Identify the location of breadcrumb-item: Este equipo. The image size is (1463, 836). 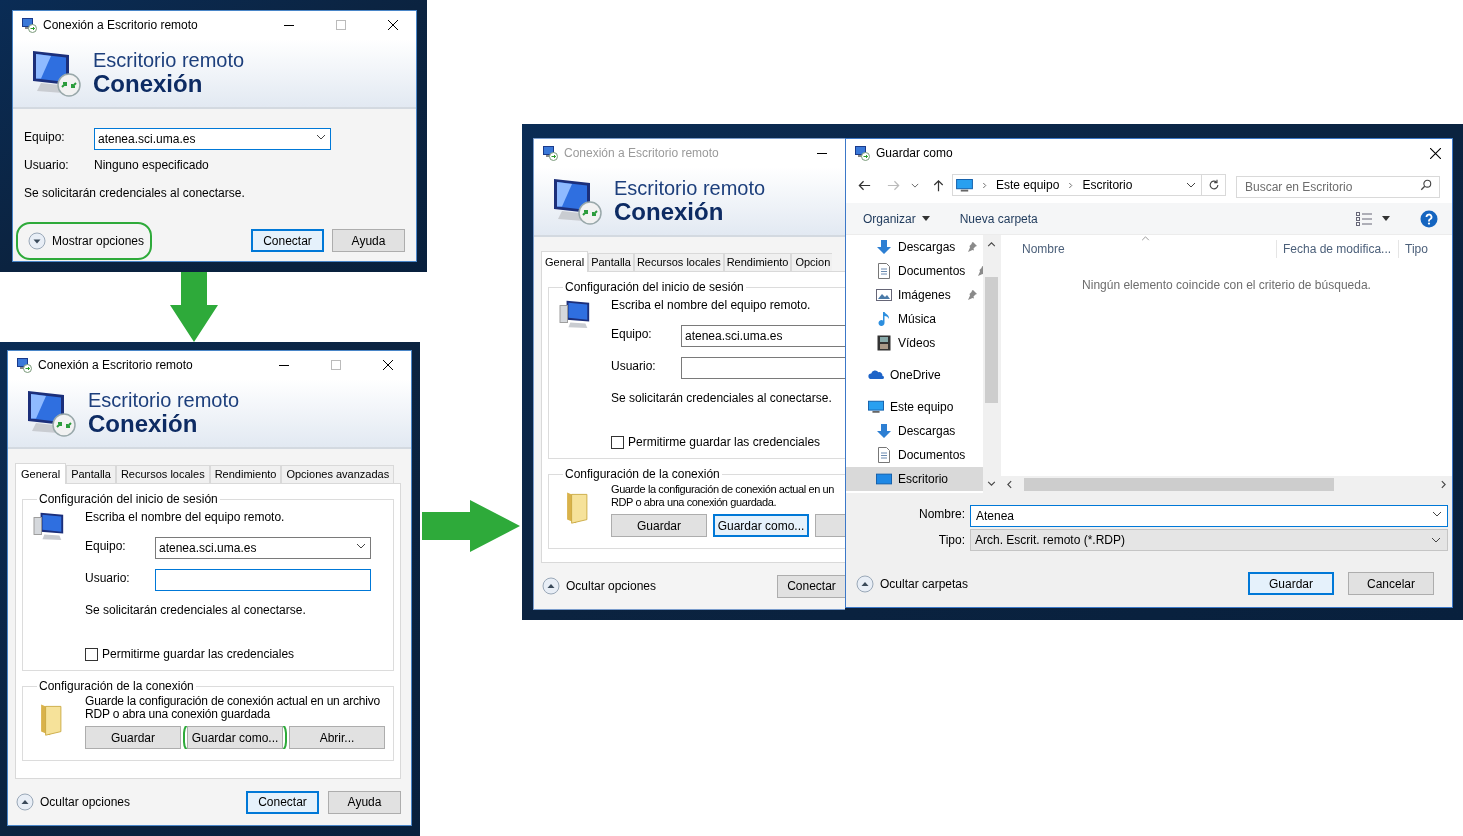
(1028, 185).